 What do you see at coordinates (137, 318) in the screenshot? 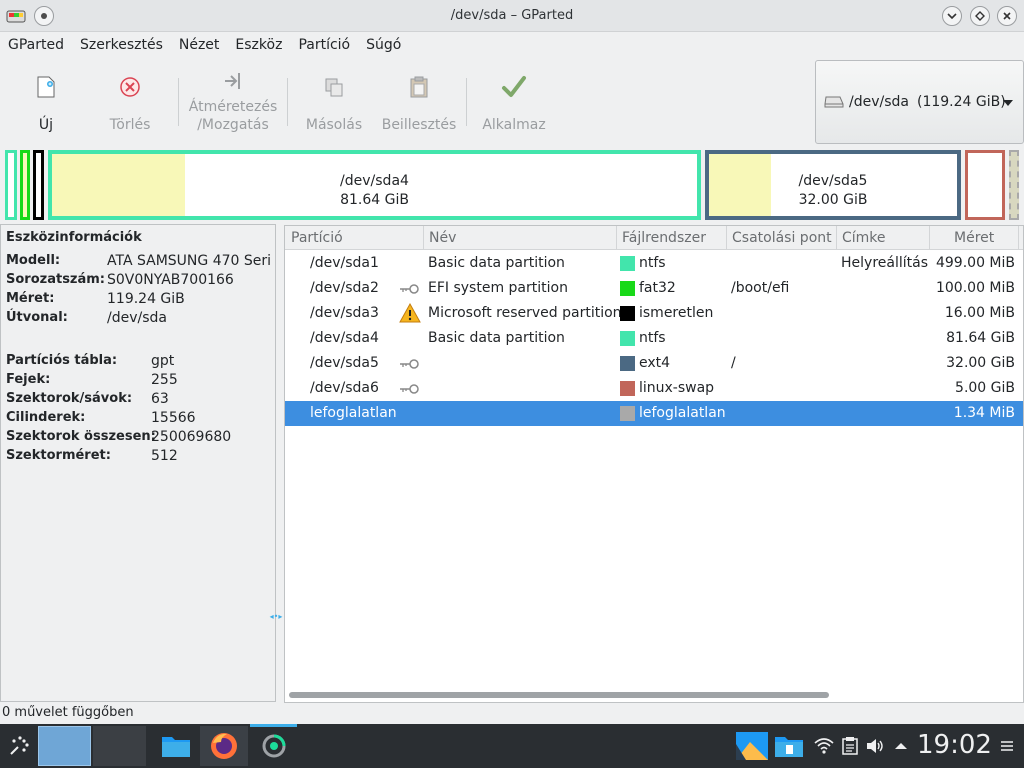
I see `info-value: /dev/sda` at bounding box center [137, 318].